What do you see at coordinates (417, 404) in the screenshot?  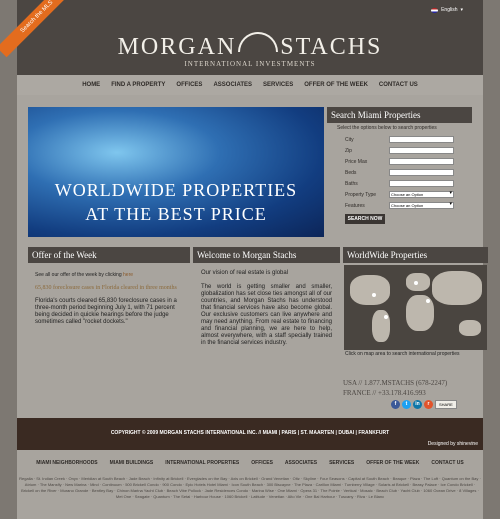 I see `linkedin-icon: in` at bounding box center [417, 404].